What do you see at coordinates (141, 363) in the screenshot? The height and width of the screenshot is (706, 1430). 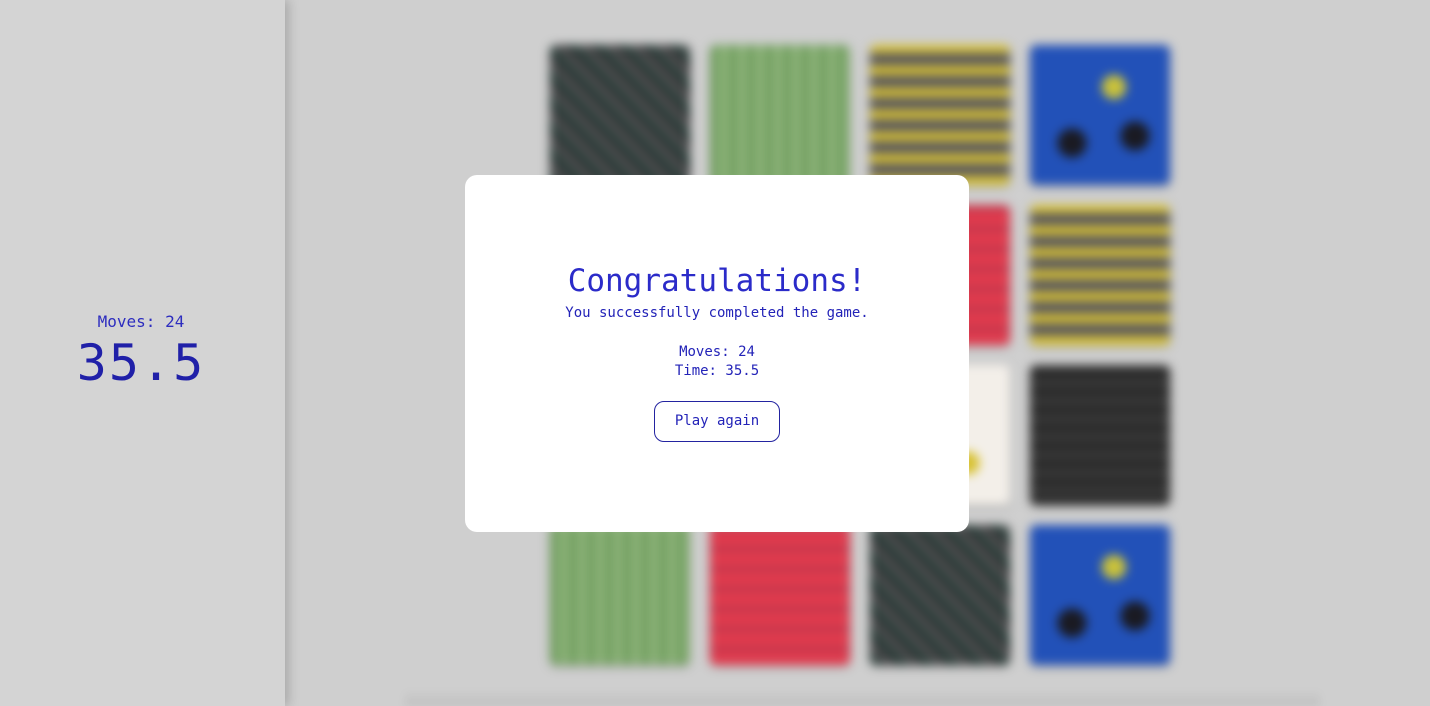 I see `timer-display: 35.5` at bounding box center [141, 363].